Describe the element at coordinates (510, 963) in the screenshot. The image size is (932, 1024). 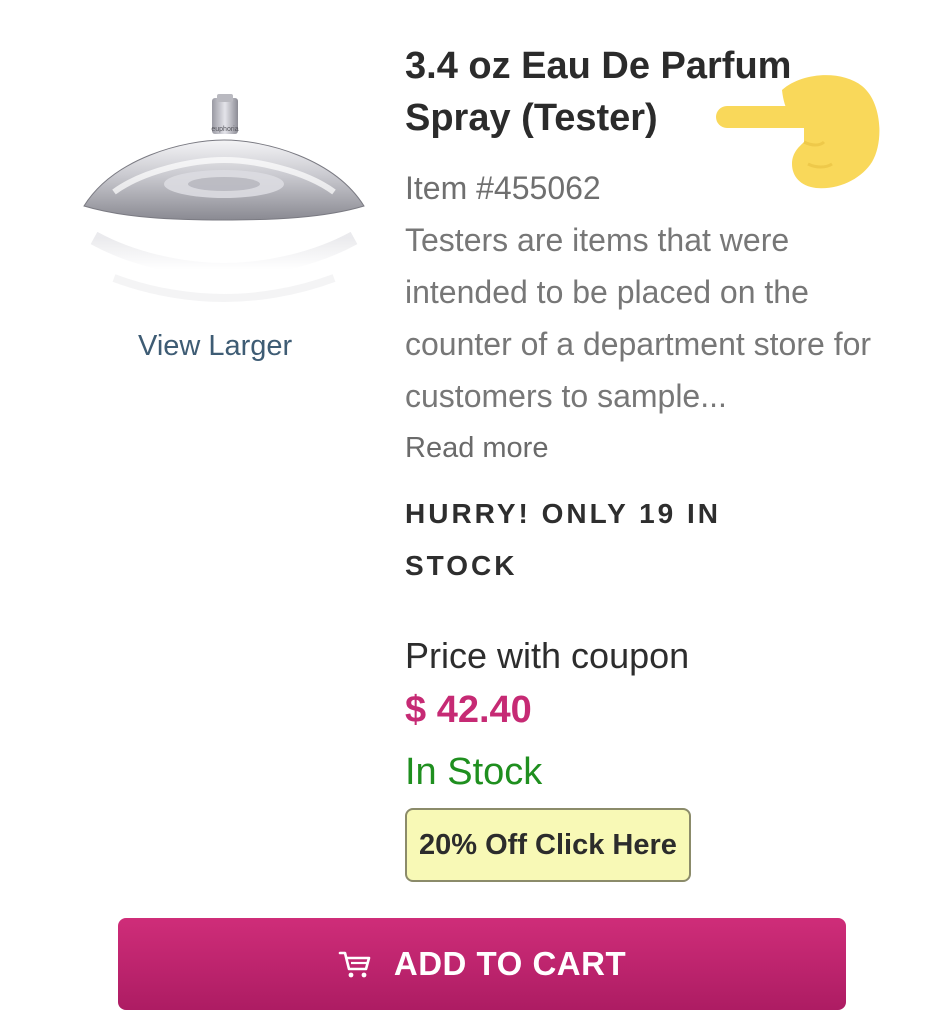
I see `add-to-cart-label: ADD TO CART` at that location.